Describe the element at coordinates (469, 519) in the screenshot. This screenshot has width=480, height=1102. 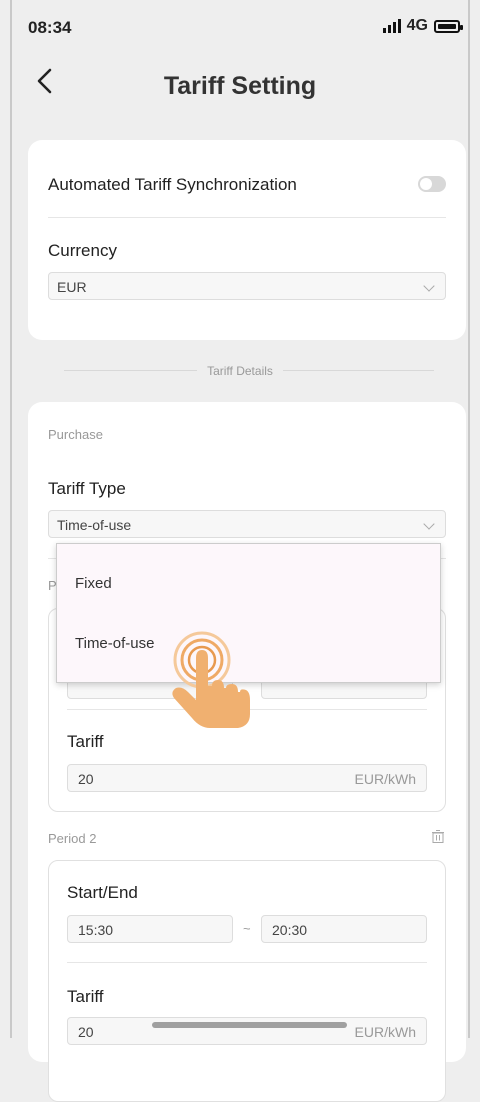
I see `frame-right-edge` at that location.